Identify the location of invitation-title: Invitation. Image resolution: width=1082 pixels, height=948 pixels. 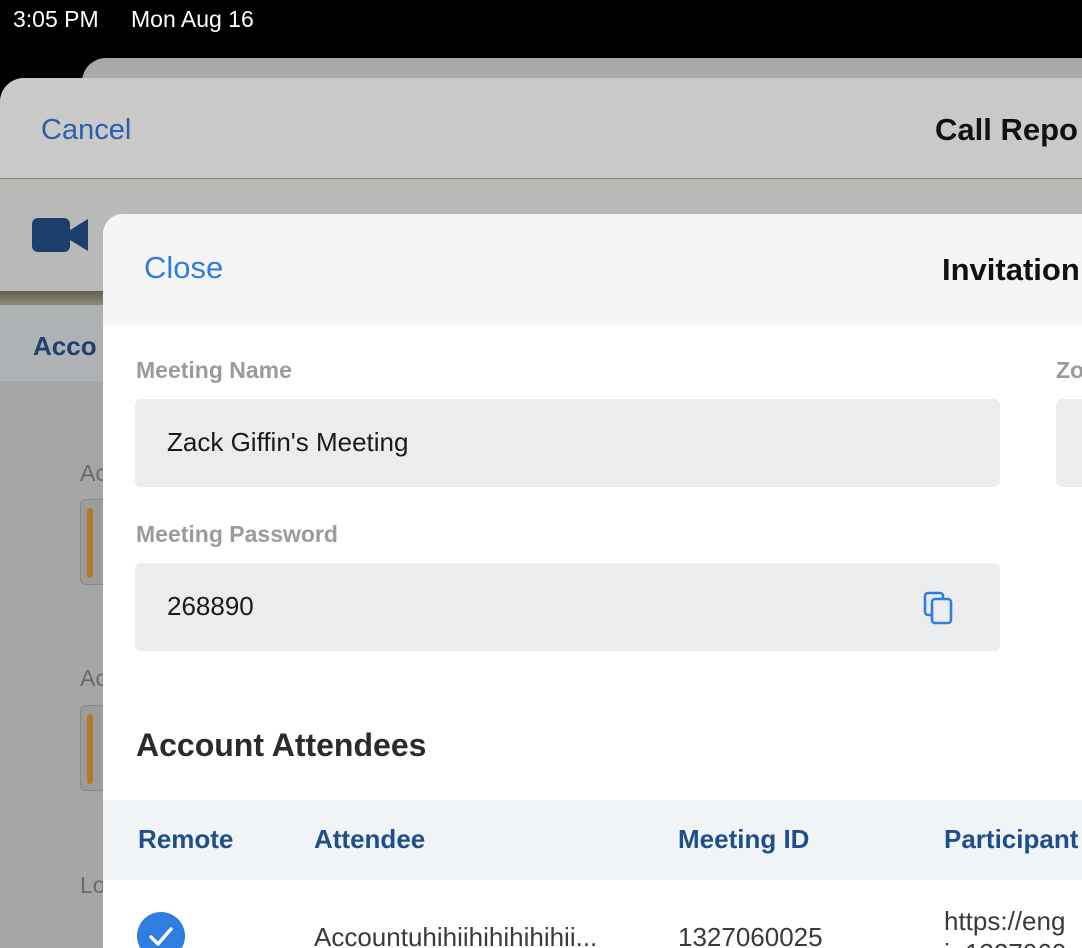
(1011, 269).